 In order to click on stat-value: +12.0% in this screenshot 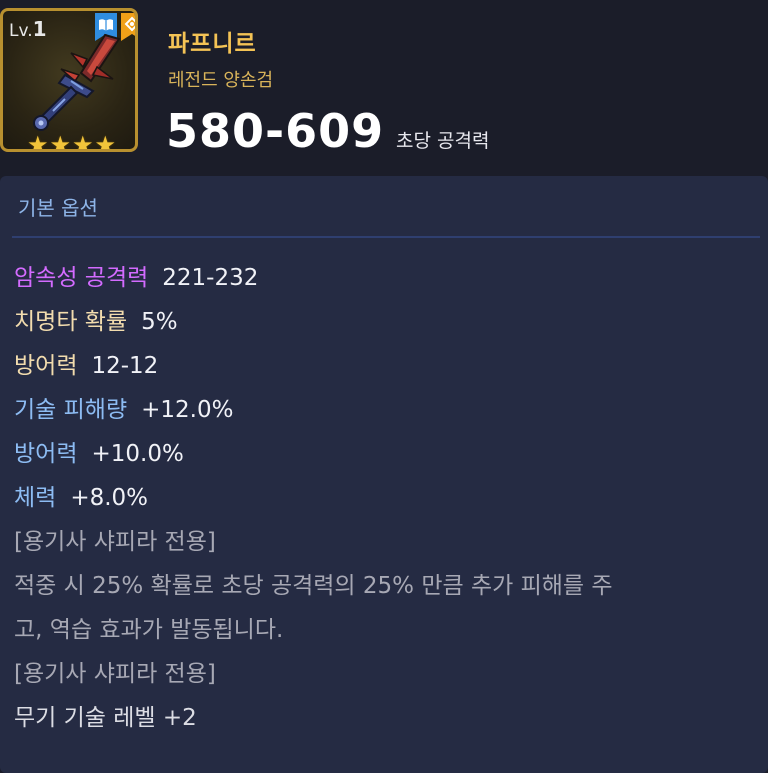, I will do `click(187, 410)`.